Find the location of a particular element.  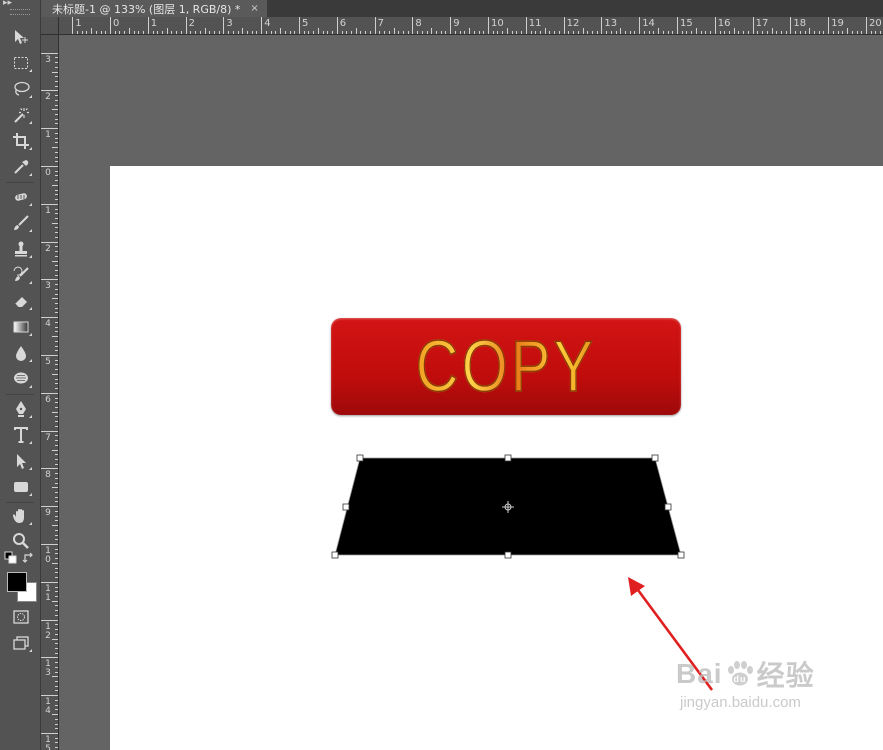

document-tab: 未标题-1 @ 133% (图层 1, RGB/8) * × is located at coordinates (154, 8).